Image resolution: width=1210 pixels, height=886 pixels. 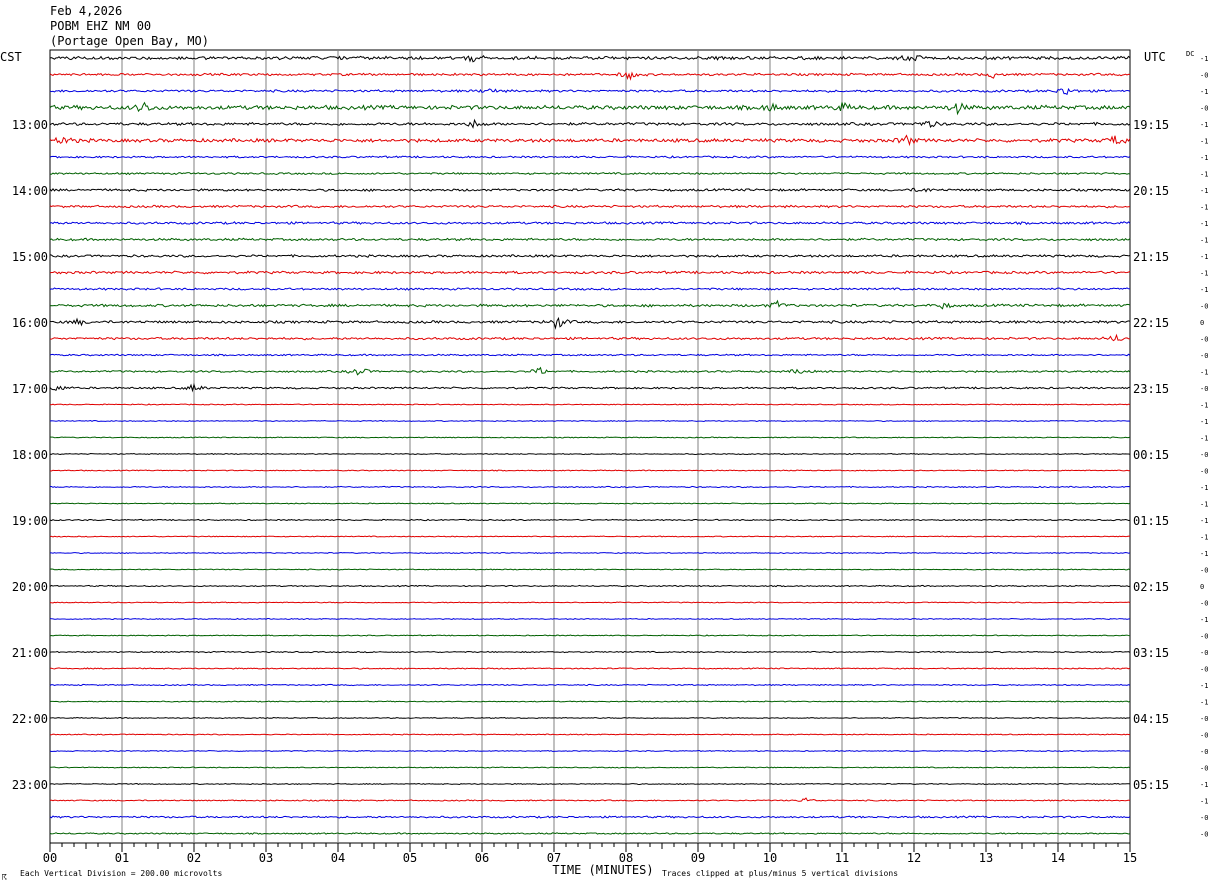 What do you see at coordinates (698, 858) in the screenshot?
I see `x-tick-label: 09` at bounding box center [698, 858].